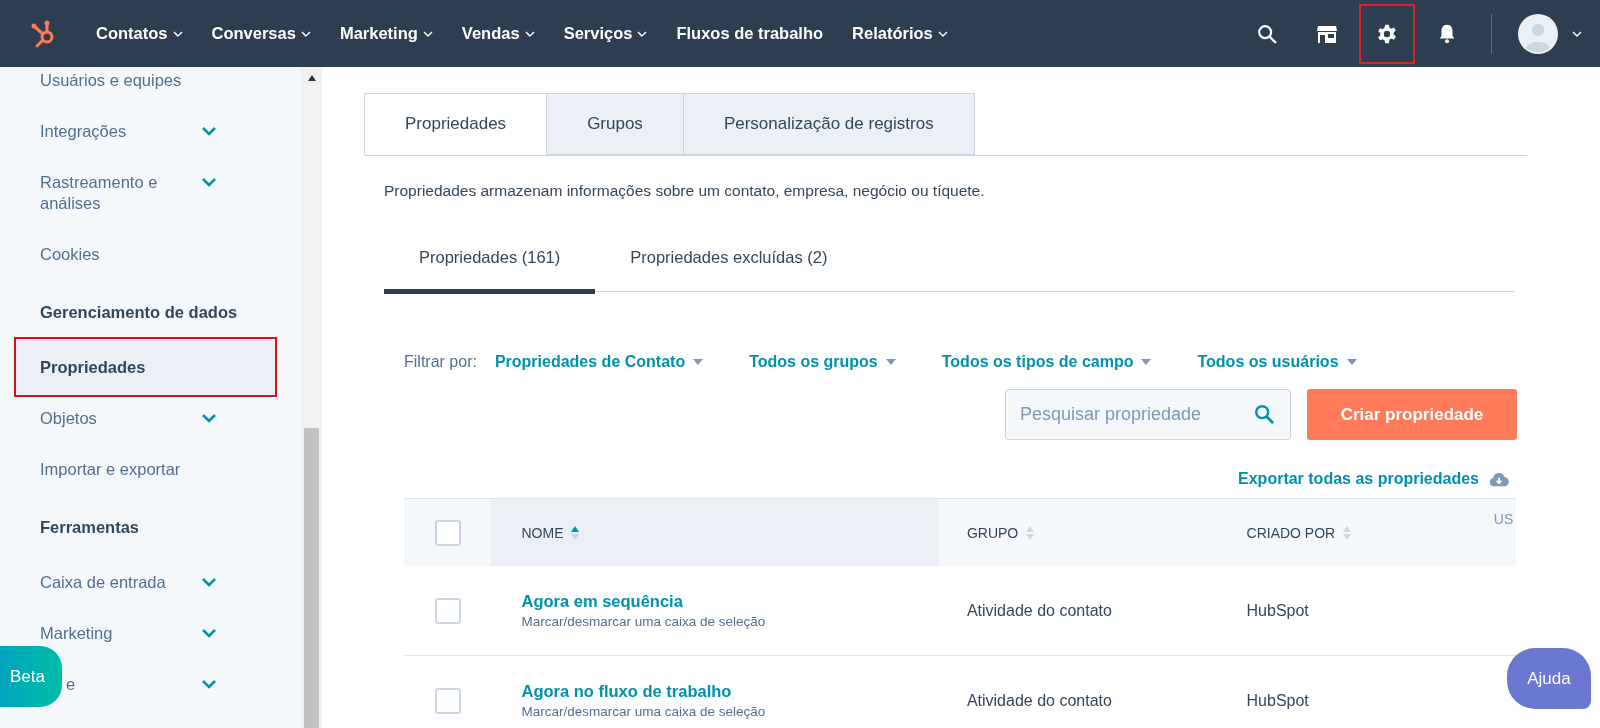 This screenshot has width=1600, height=728. What do you see at coordinates (90, 527) in the screenshot?
I see `sidebar-section-heading: Ferramentas` at bounding box center [90, 527].